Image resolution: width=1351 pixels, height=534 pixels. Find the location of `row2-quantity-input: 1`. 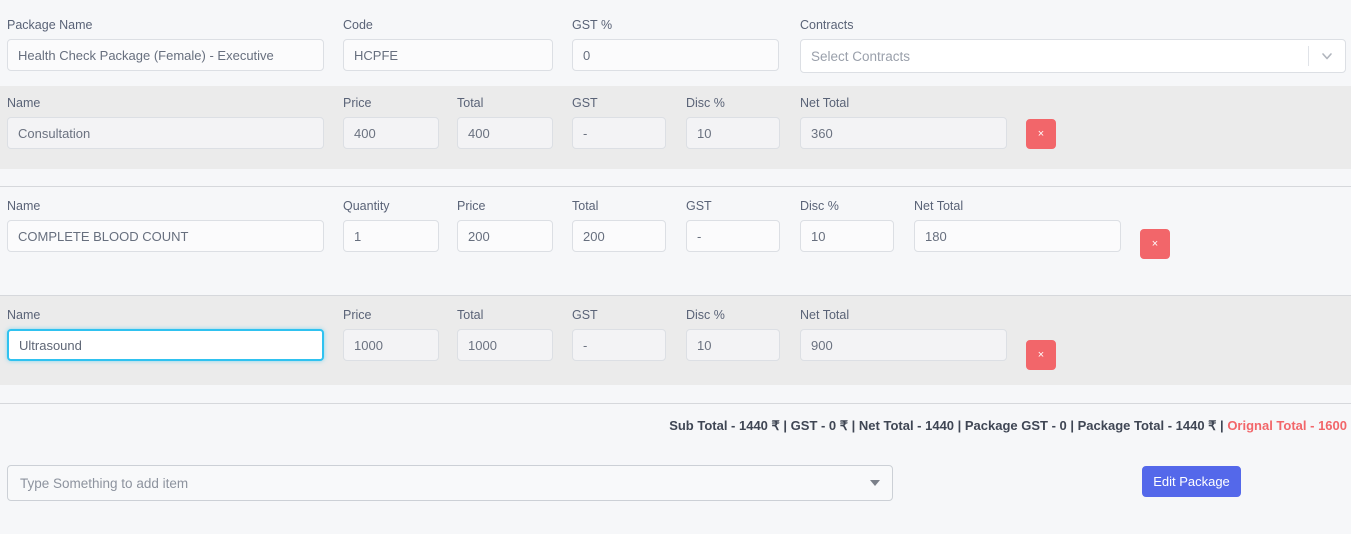

row2-quantity-input: 1 is located at coordinates (391, 236).